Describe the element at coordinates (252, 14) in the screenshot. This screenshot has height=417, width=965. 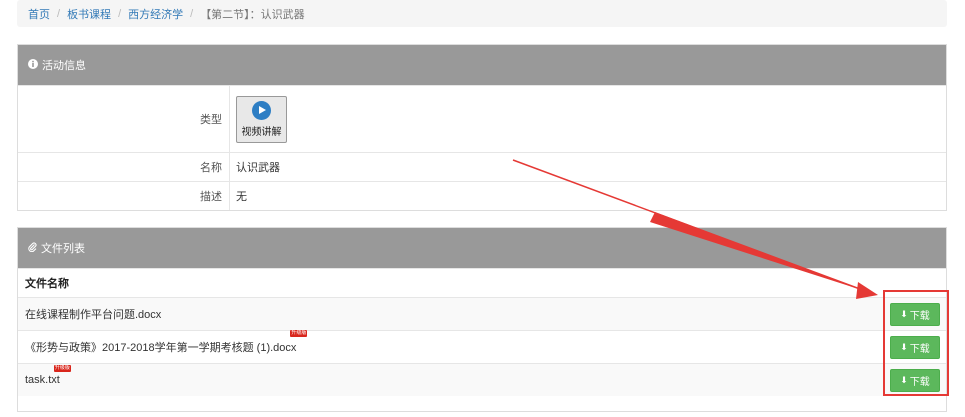
I see `breadcrumb-current: 【第二节】：认识武器` at that location.